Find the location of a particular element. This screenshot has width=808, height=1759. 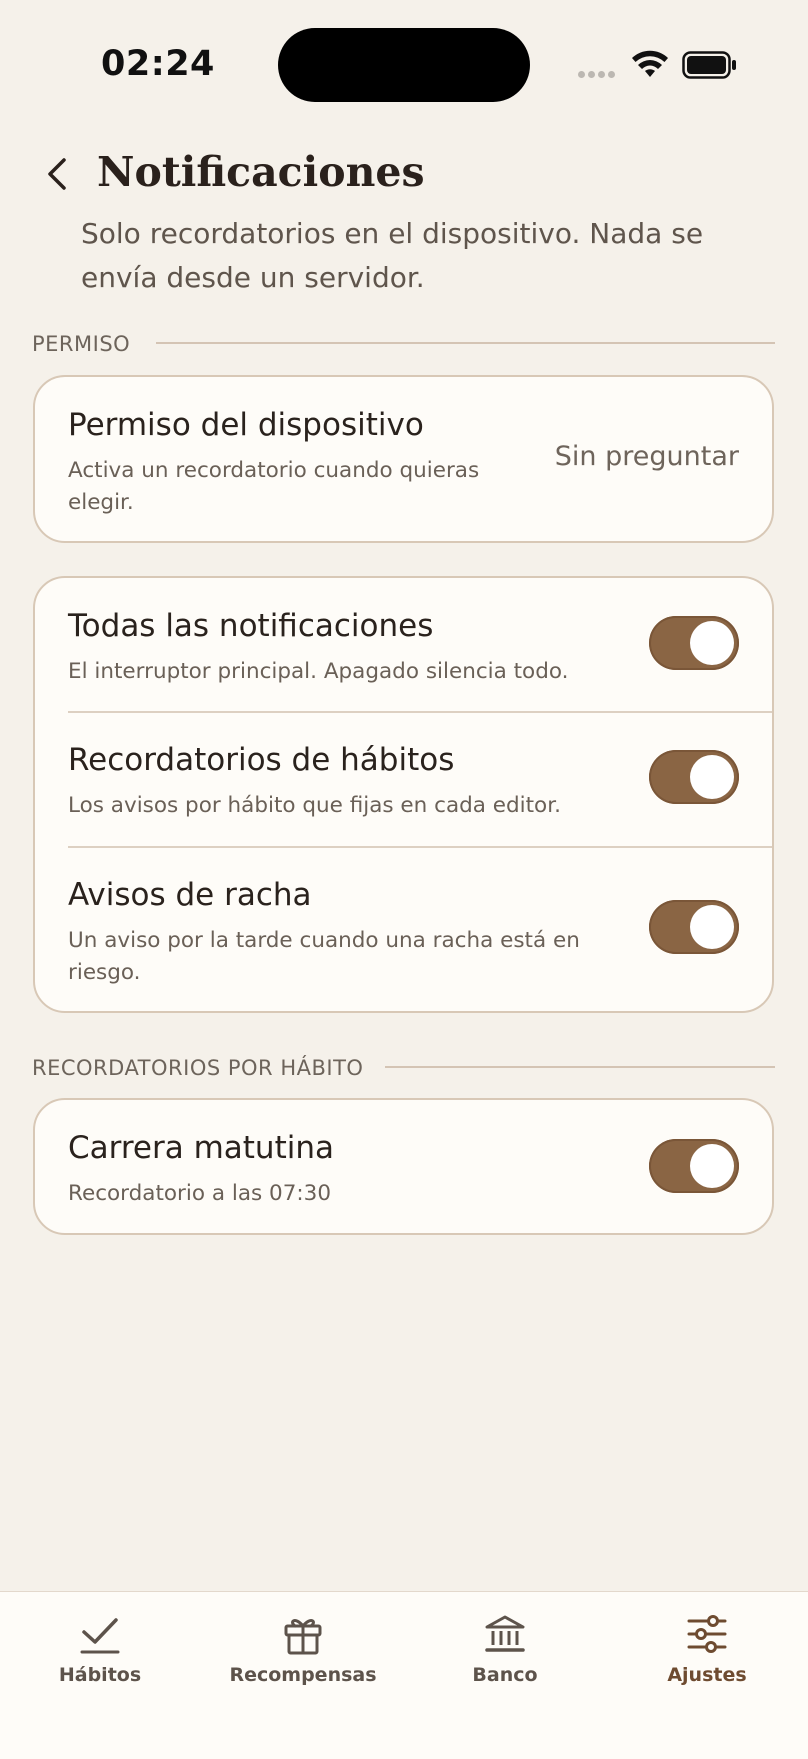

dynamic-island is located at coordinates (404, 65).